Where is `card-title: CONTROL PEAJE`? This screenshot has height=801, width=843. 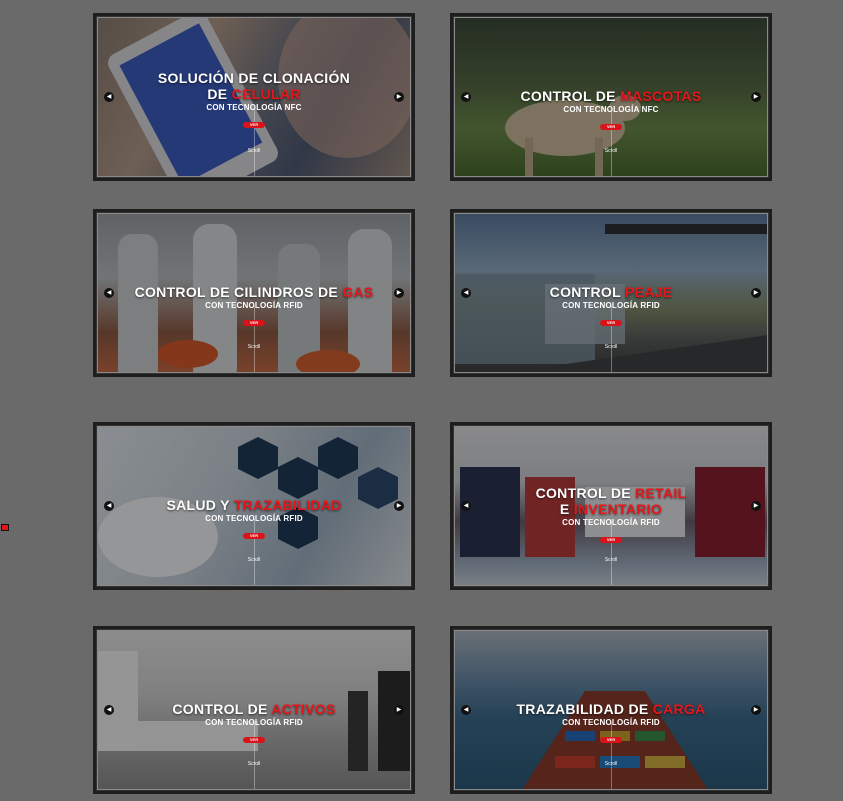
card-title: CONTROL PEAJE is located at coordinates (611, 292).